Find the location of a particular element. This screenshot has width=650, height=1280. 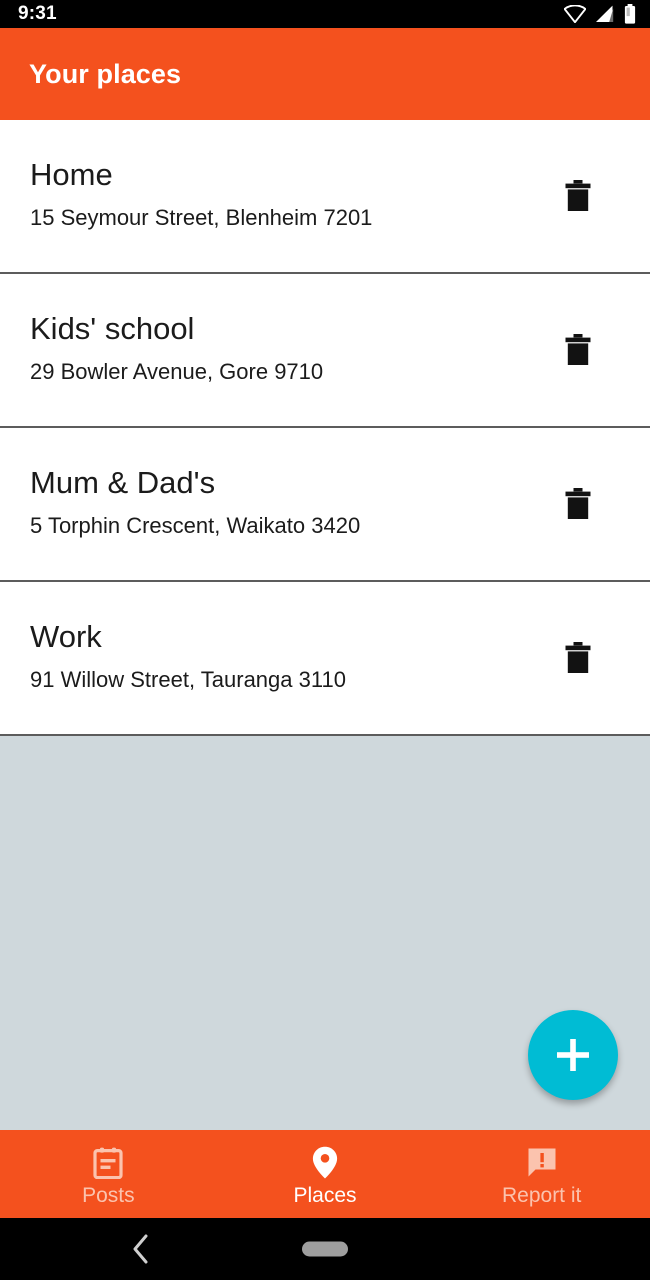

place-info: Work 91 Willow Street, Tauranga 3110 is located at coordinates (290, 658).